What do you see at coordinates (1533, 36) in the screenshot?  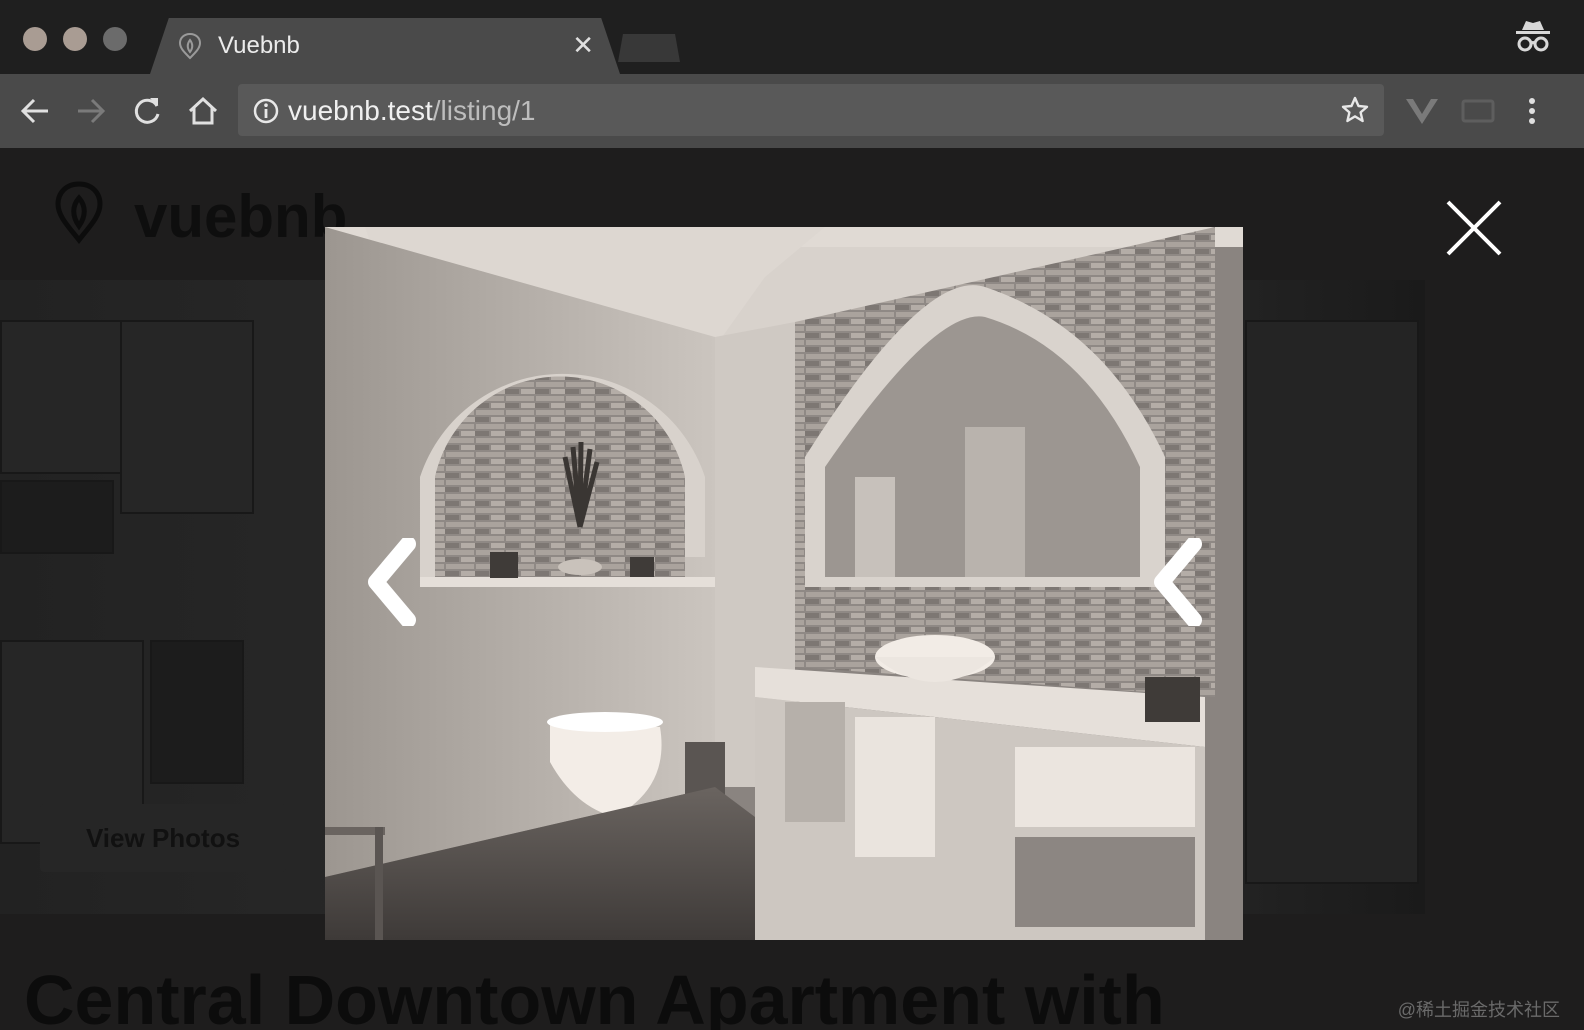 I see `incognito-icon` at bounding box center [1533, 36].